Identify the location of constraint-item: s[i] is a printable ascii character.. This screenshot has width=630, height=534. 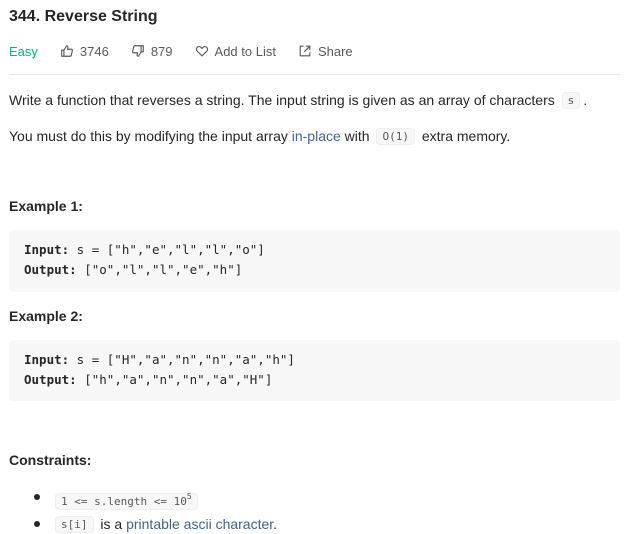
(143, 523).